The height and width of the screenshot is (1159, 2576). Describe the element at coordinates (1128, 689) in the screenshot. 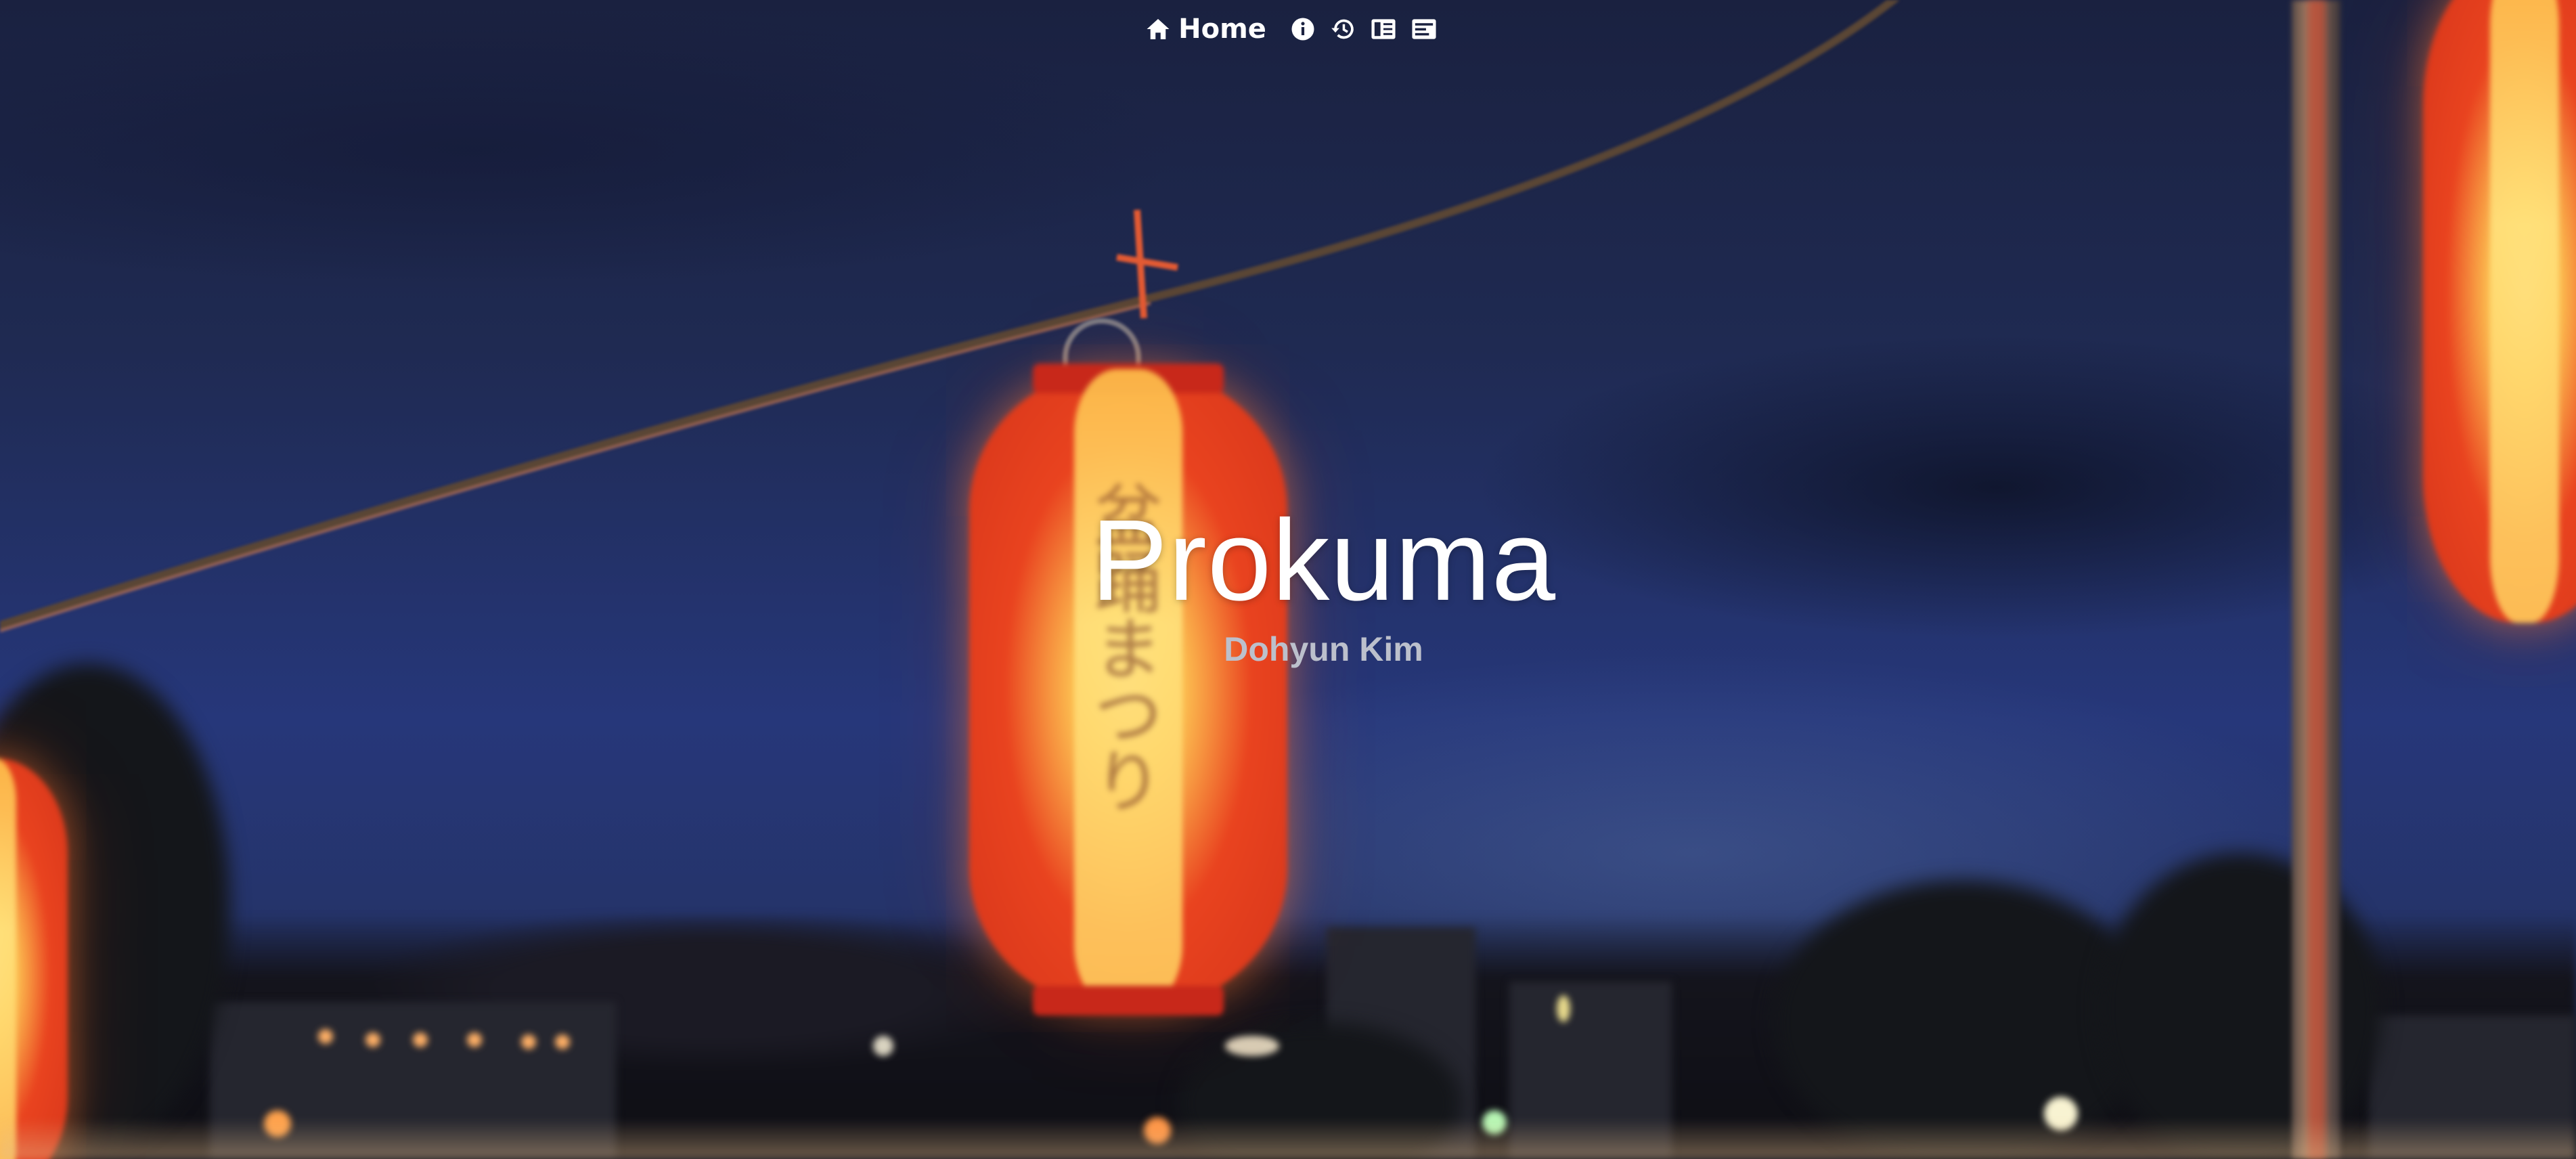

I see `center-lantern: 盆踊まつり` at that location.